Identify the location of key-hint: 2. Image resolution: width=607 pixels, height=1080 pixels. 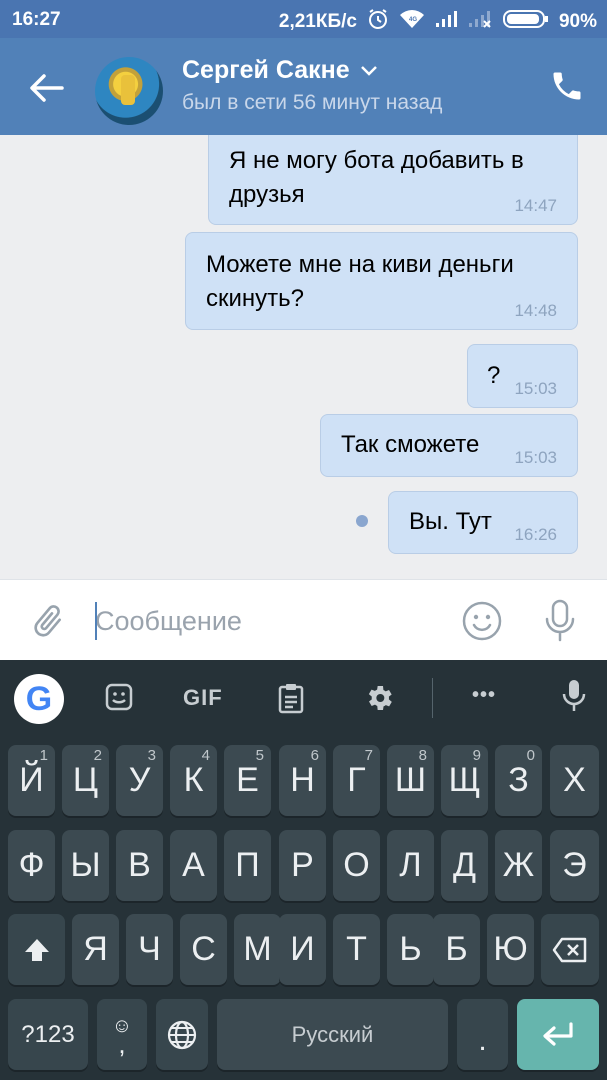
(97, 755).